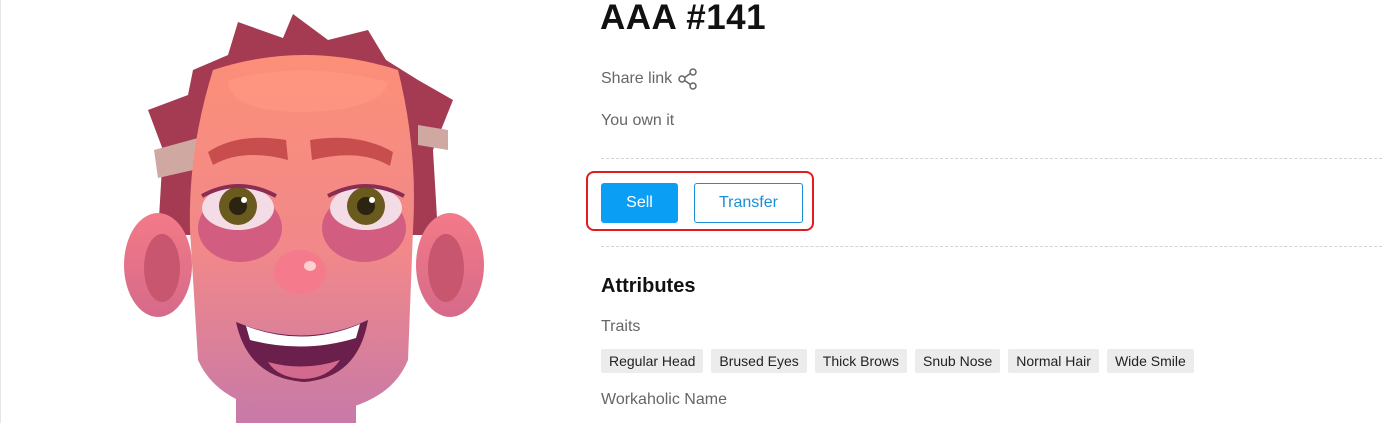 This screenshot has height=423, width=1382. I want to click on trait-chip: Thick Brows, so click(860, 361).